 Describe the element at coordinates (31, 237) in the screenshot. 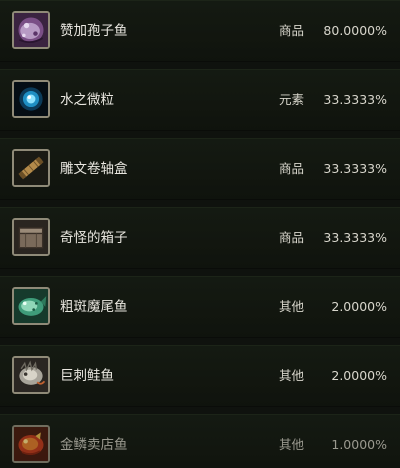

I see `curious-crate-icon` at that location.